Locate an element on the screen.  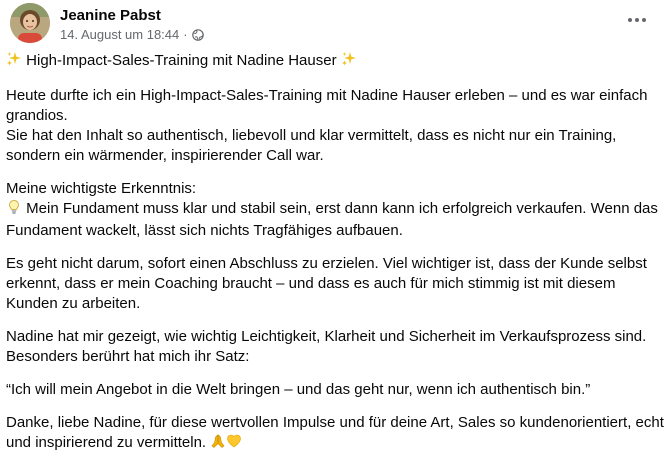
more-horizontal-icon is located at coordinates (637, 20).